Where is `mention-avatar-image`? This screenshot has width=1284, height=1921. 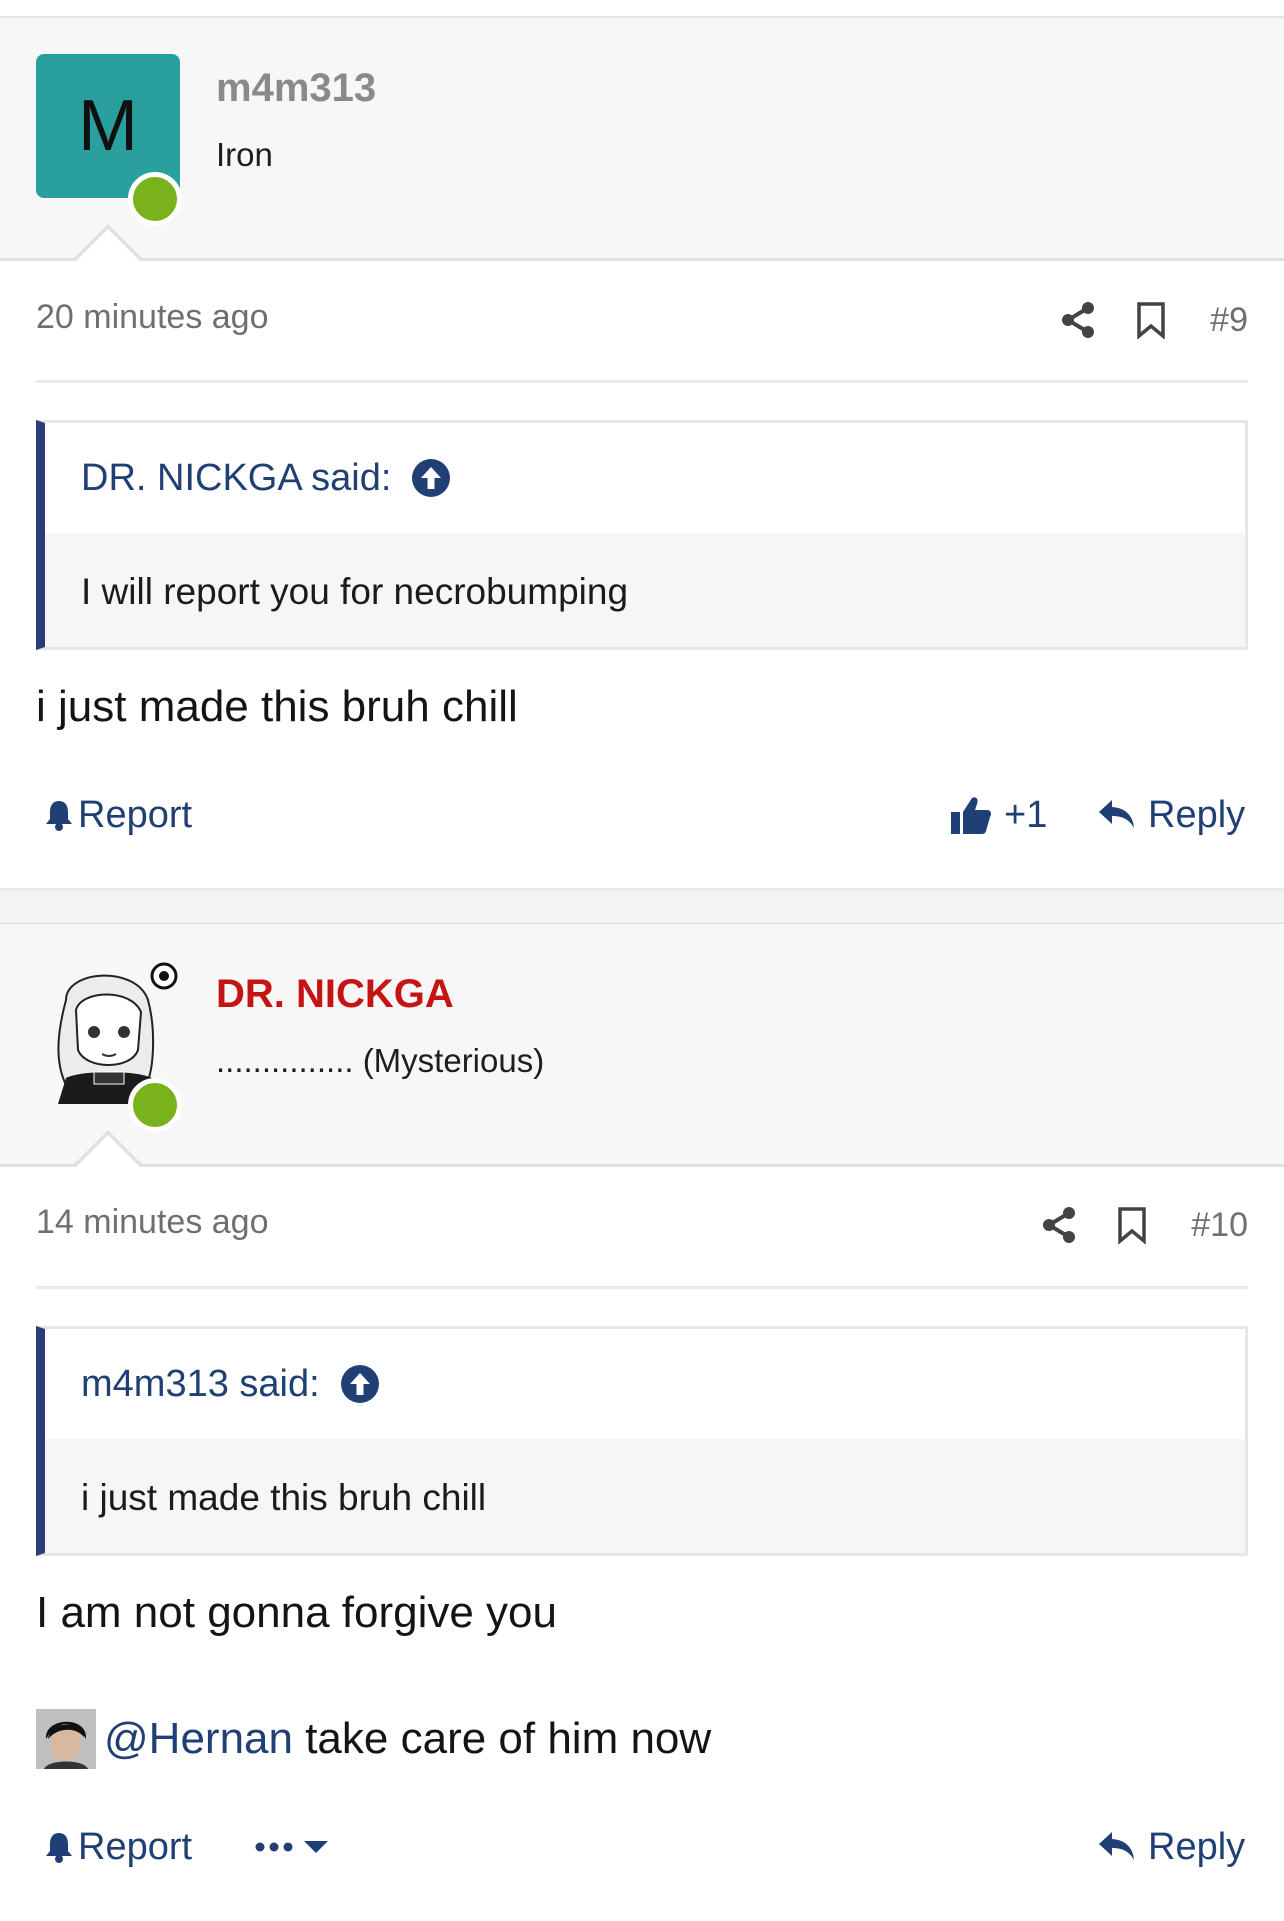
mention-avatar-image is located at coordinates (66, 1739).